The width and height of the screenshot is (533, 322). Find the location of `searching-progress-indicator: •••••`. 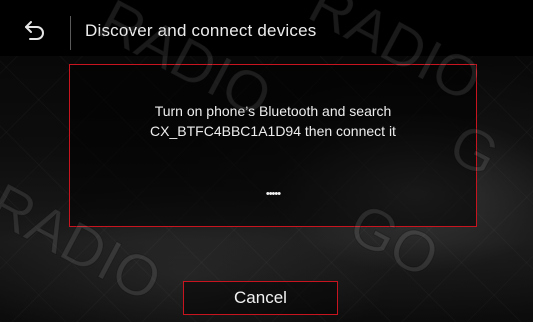

searching-progress-indicator: ••••• is located at coordinates (273, 194).